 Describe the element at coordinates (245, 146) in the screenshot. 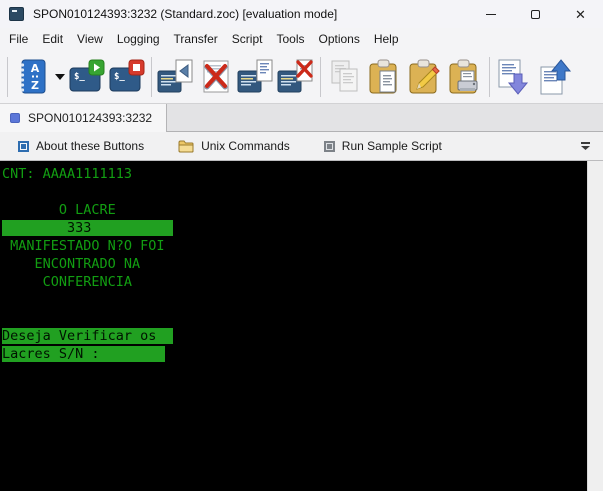

I see `button-label: Unix Commands` at that location.